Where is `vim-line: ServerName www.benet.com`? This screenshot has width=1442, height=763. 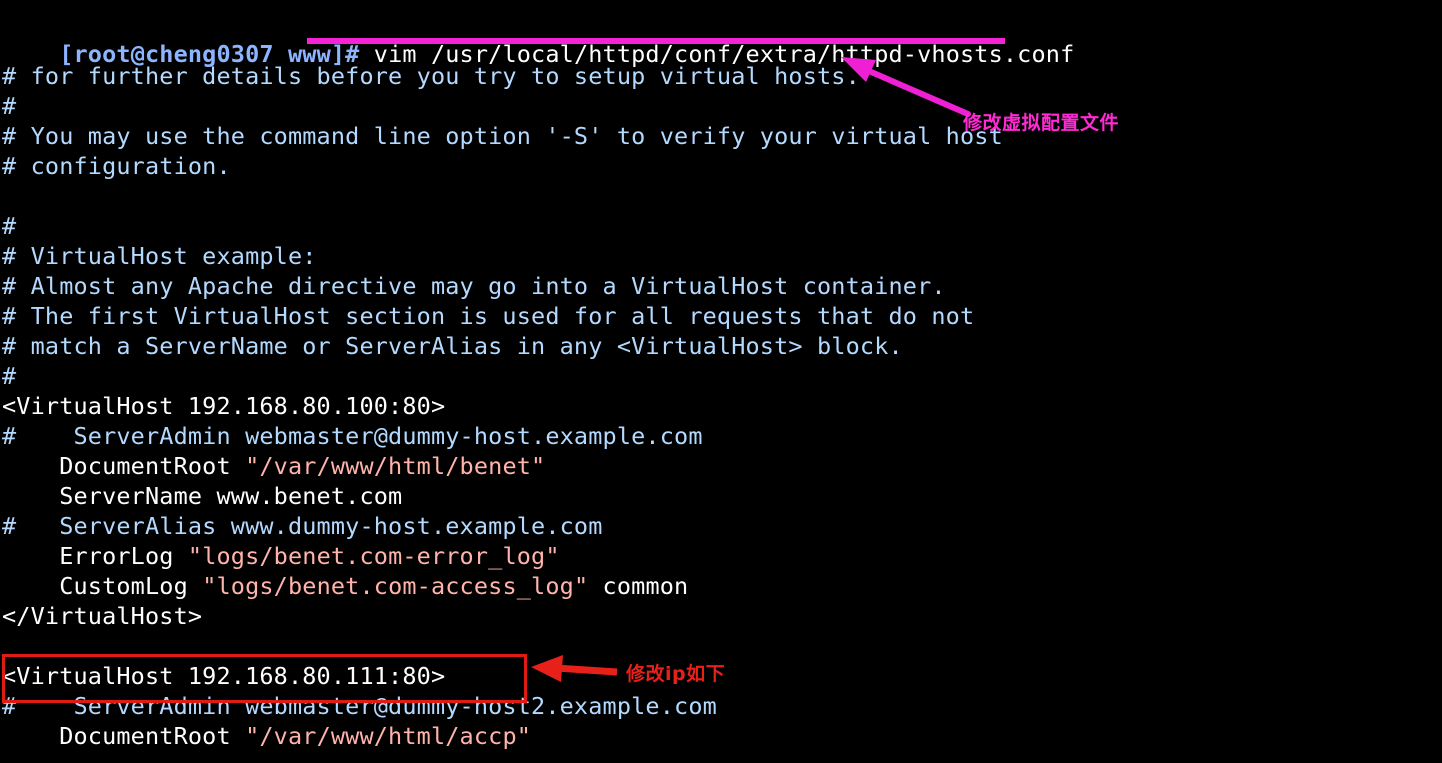 vim-line: ServerName www.benet.com is located at coordinates (202, 496).